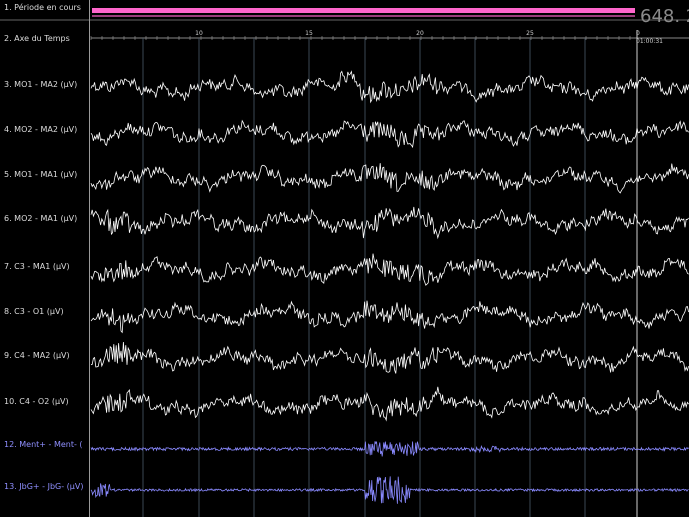 This screenshot has height=517, width=689. I want to click on channel-label-c3-ma1: 7. C3 - MA1 (µV), so click(37, 267).